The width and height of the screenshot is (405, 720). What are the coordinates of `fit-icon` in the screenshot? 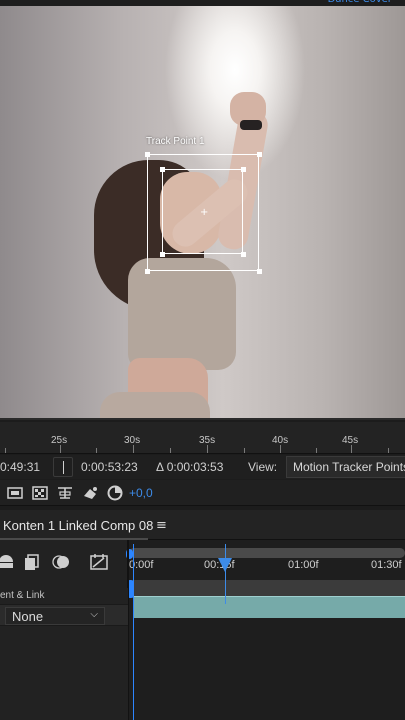 It's located at (65, 493).